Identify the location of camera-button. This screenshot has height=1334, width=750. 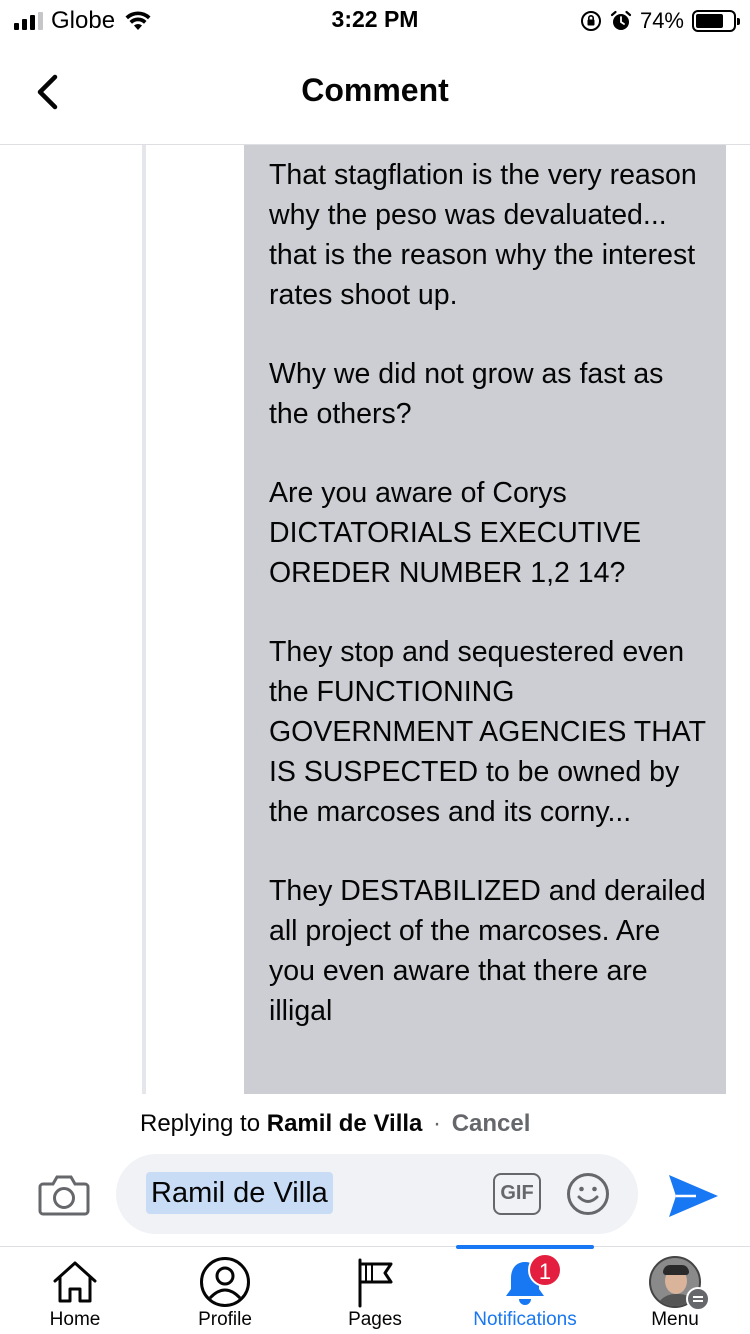
(64, 1194).